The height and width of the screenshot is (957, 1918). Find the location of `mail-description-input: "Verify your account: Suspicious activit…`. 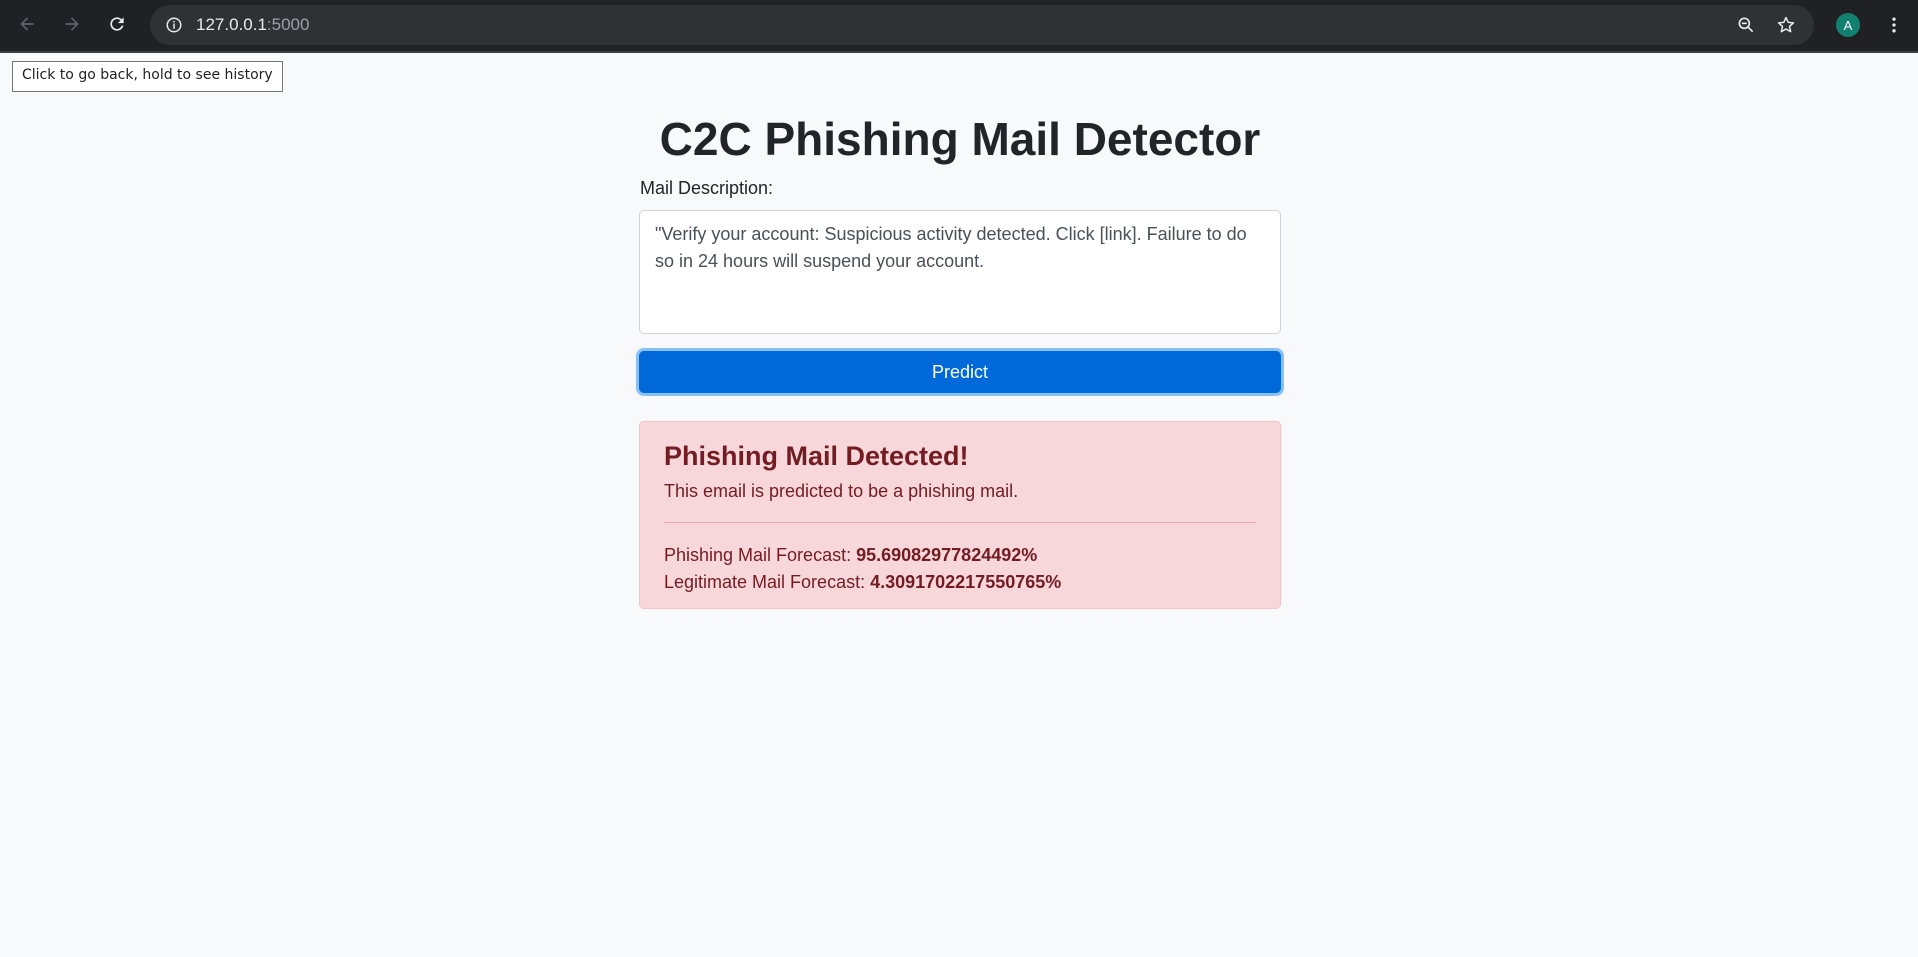

mail-description-input: "Verify your account: Suspicious activit… is located at coordinates (960, 272).